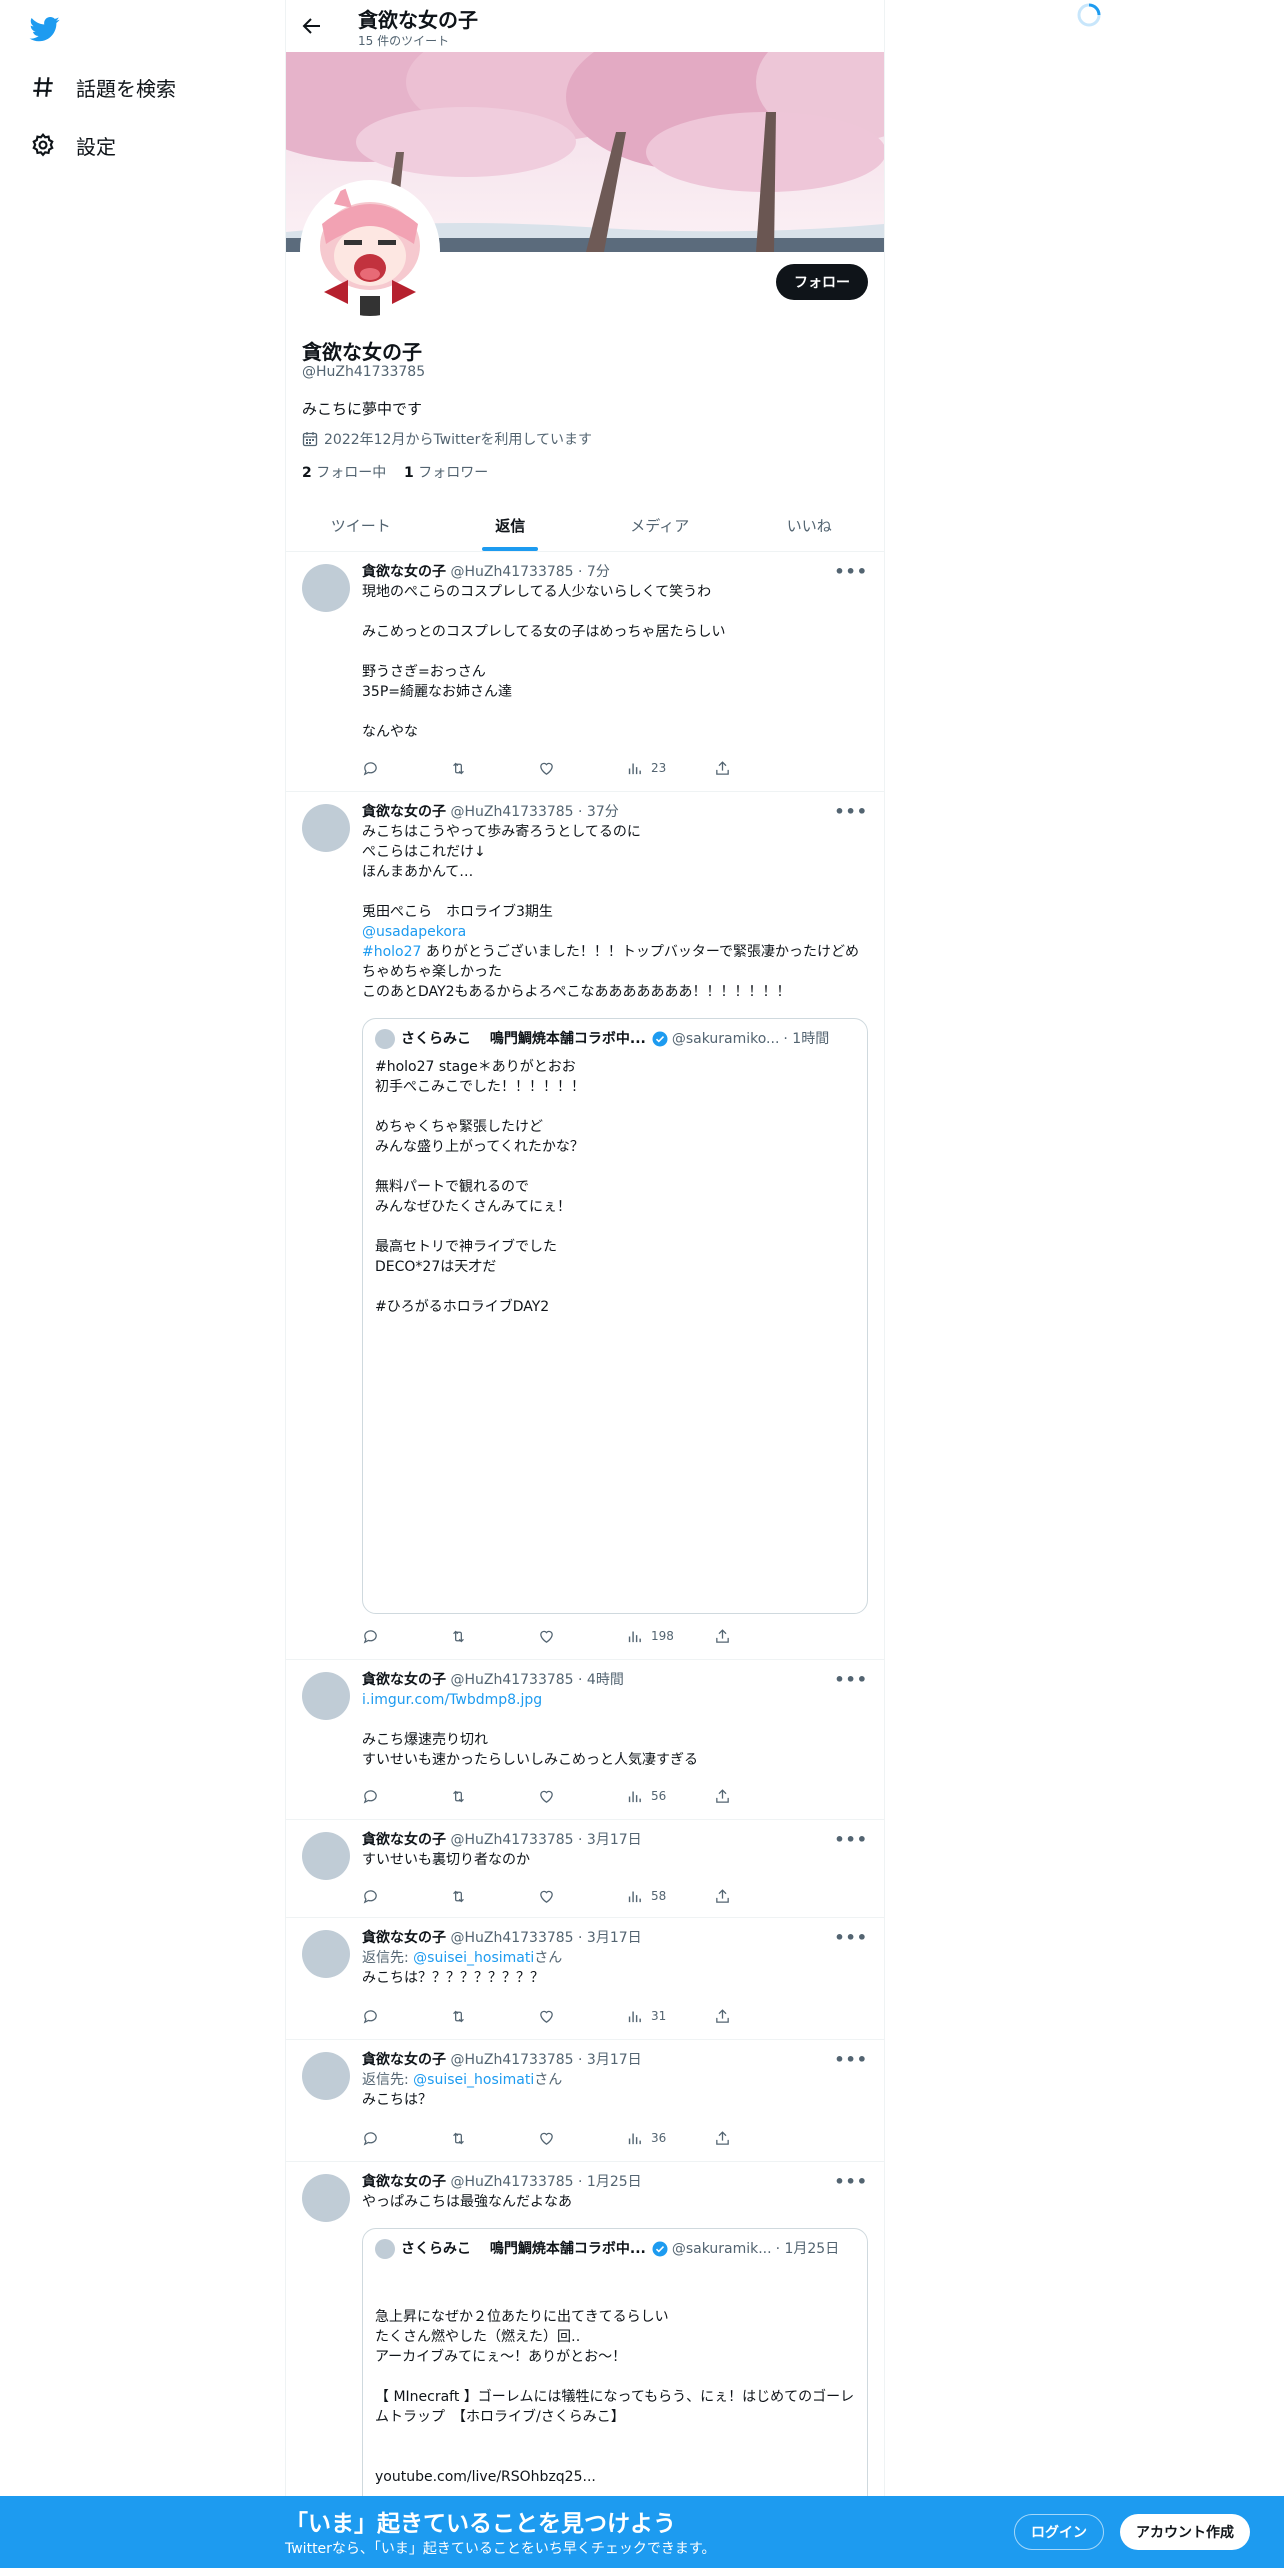 The width and height of the screenshot is (1284, 2568). Describe the element at coordinates (344, 473) in the screenshot. I see `following-link: 2 フォロー中` at that location.